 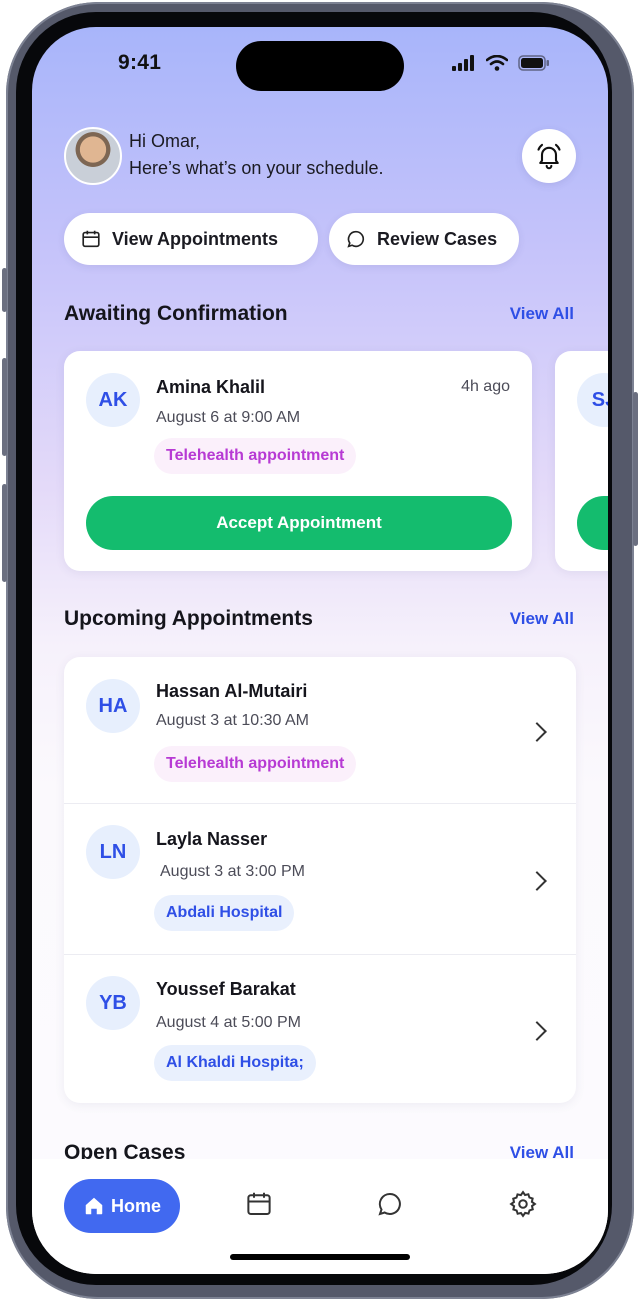 I want to click on patient-initials-avatar: AK, so click(x=113, y=400).